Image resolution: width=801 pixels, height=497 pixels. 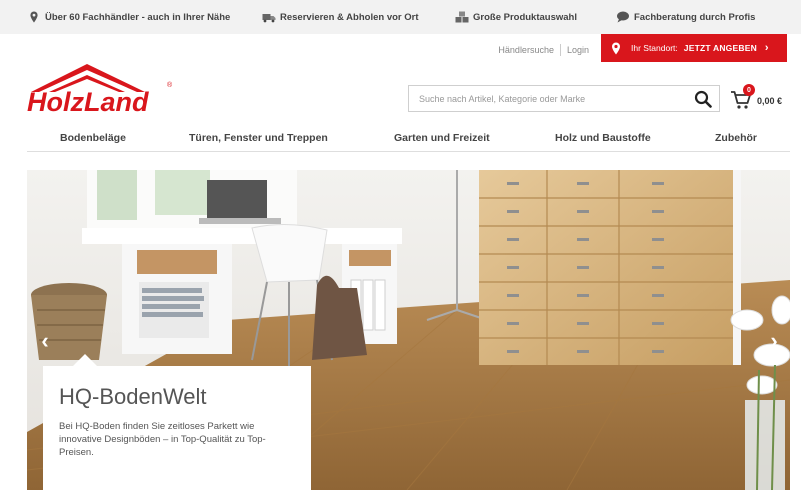 I want to click on hero-title: HQ-BodenWelt, so click(x=133, y=396).